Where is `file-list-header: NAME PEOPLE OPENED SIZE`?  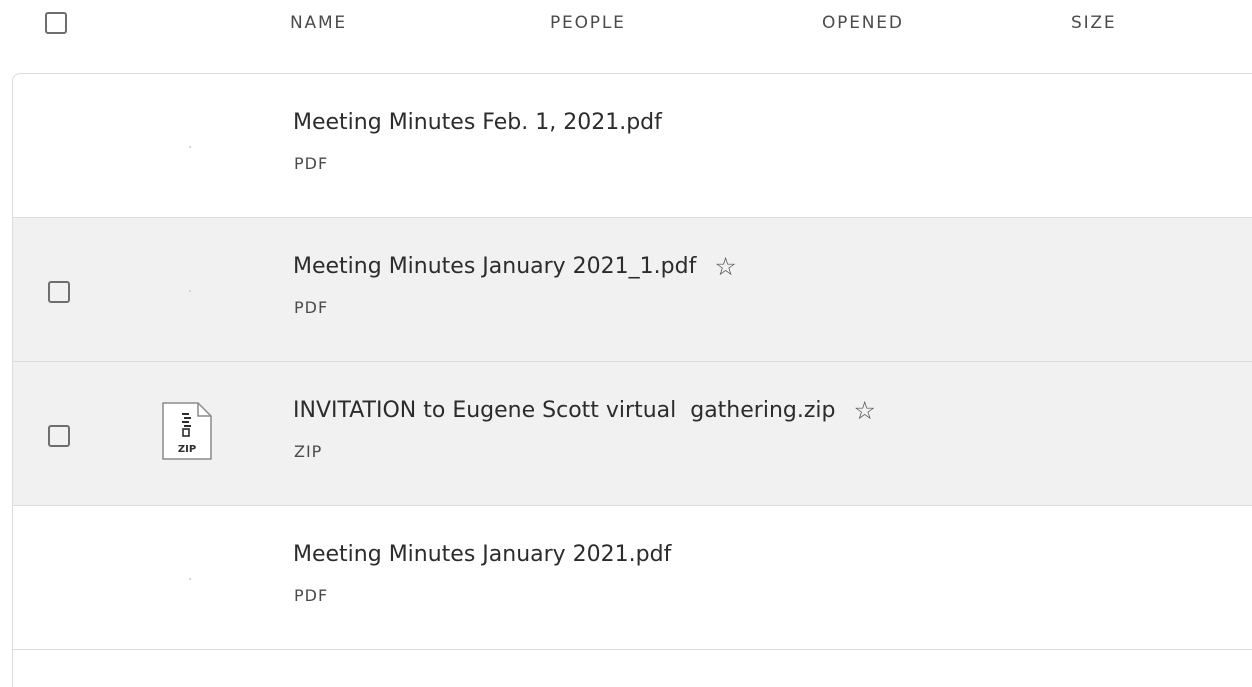 file-list-header: NAME PEOPLE OPENED SIZE is located at coordinates (626, 26).